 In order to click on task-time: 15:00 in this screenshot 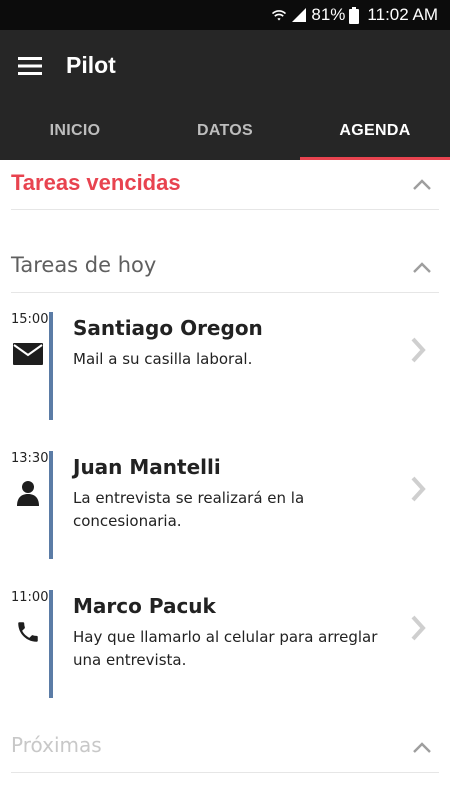, I will do `click(30, 319)`.